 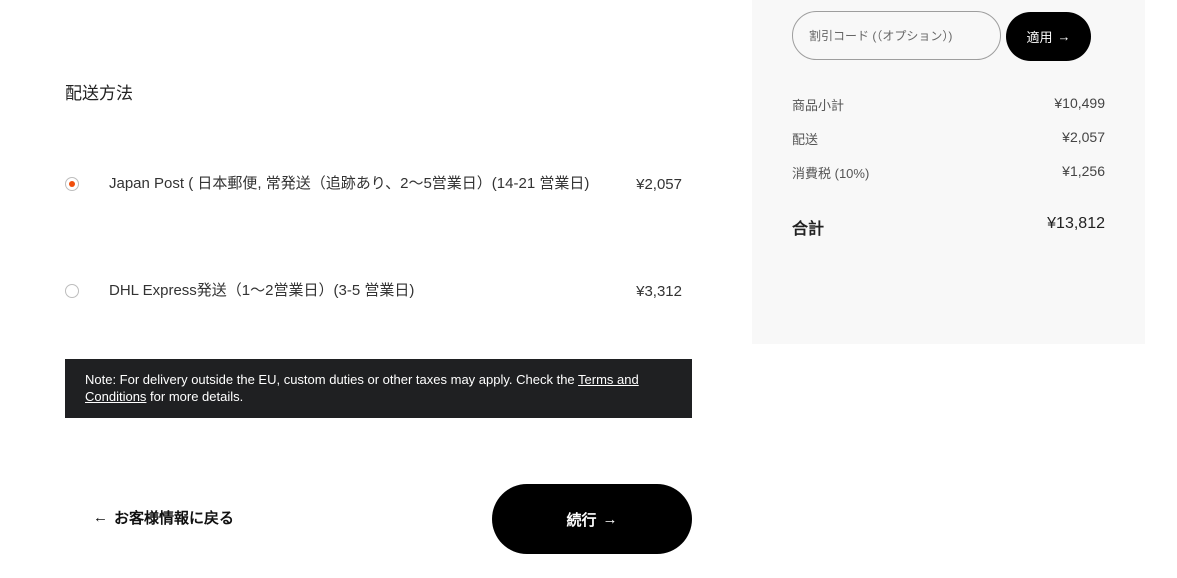 What do you see at coordinates (99, 93) in the screenshot?
I see `shipping-method-title: 配送方法` at bounding box center [99, 93].